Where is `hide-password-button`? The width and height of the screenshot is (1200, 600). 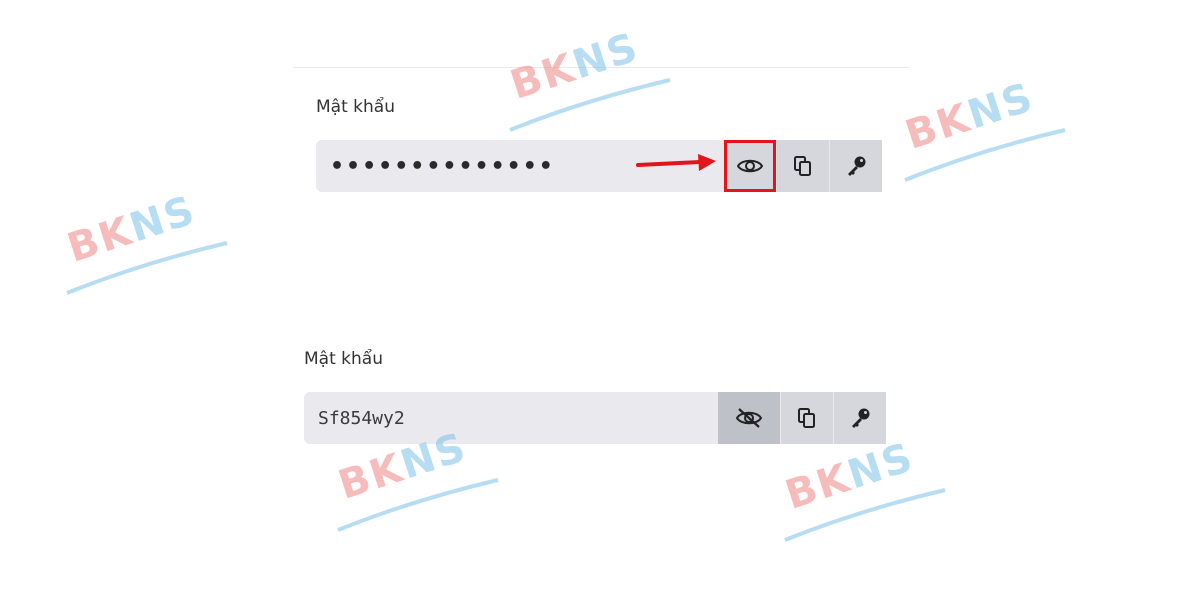
hide-password-button is located at coordinates (749, 418).